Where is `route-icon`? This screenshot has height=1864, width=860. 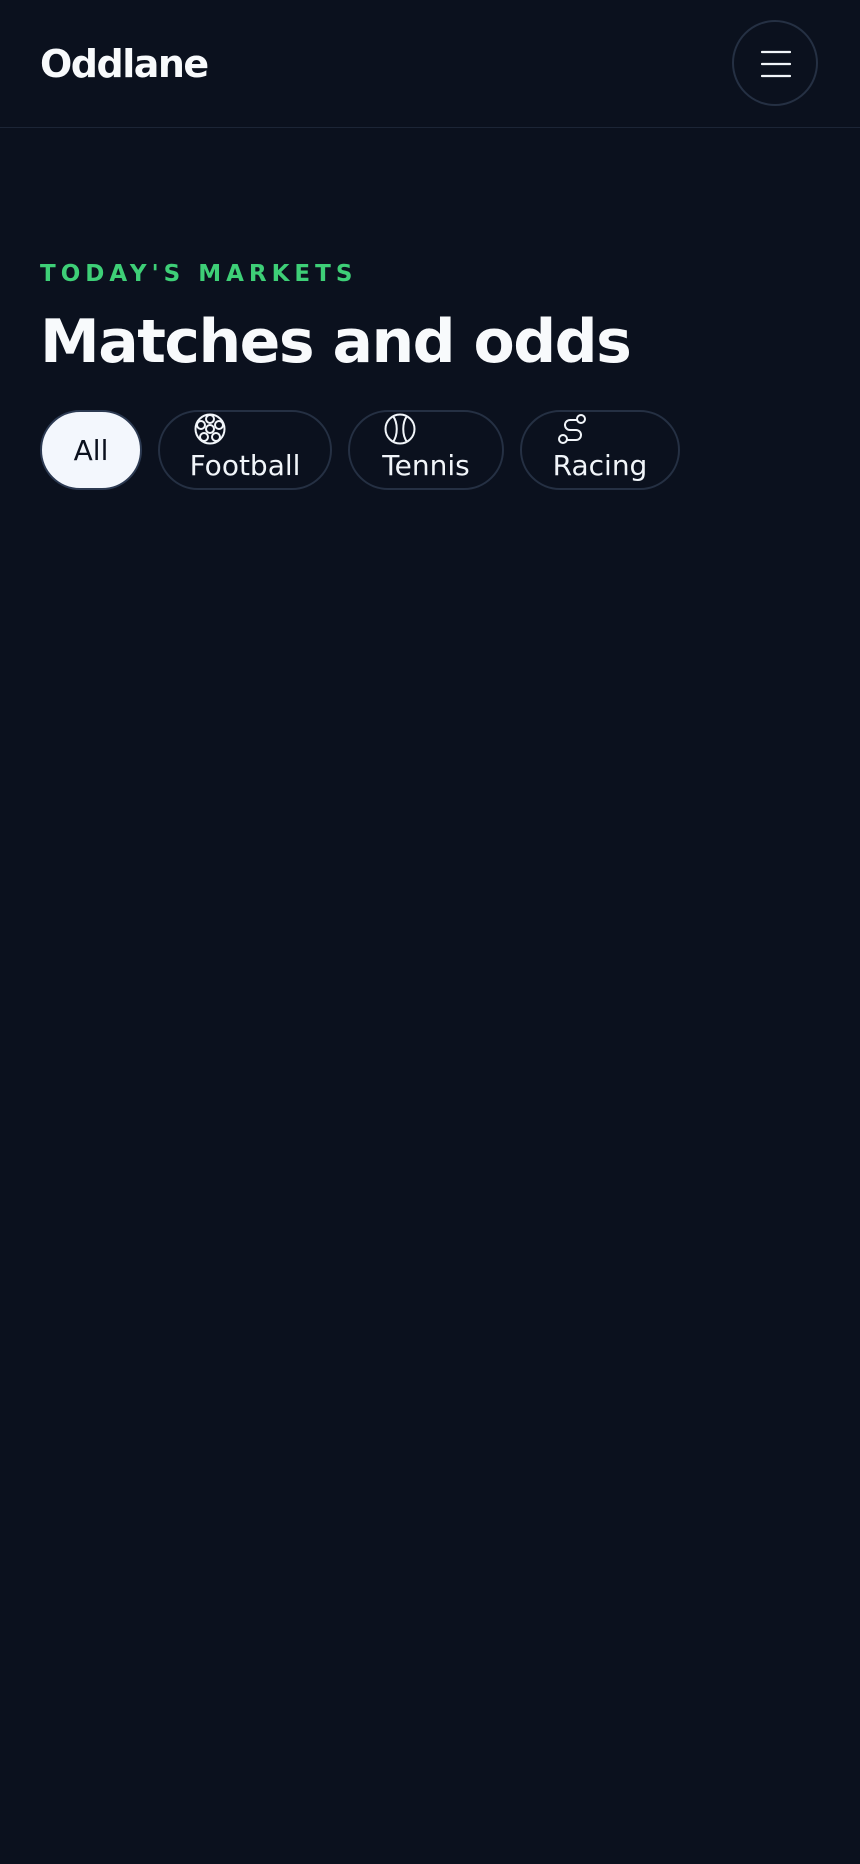
route-icon is located at coordinates (572, 429).